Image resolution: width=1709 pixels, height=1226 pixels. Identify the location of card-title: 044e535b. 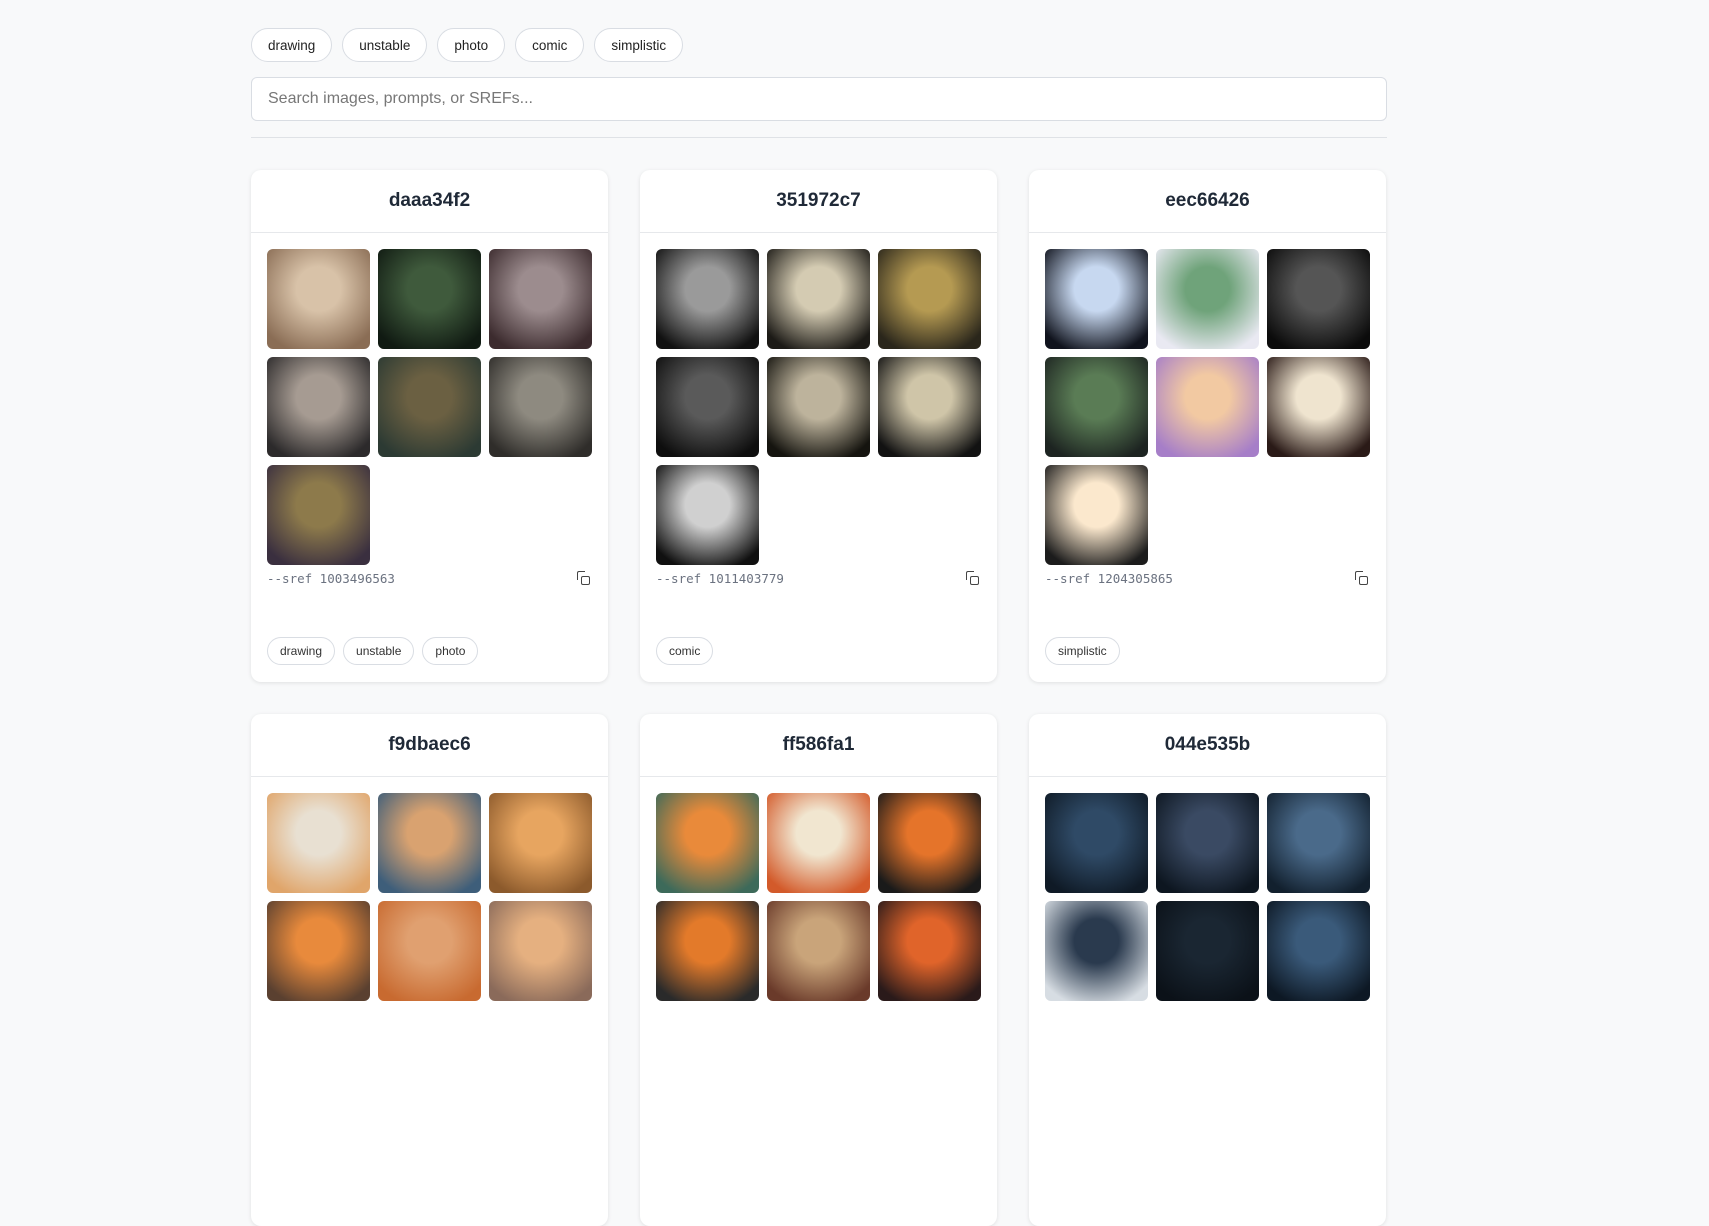
(1207, 745).